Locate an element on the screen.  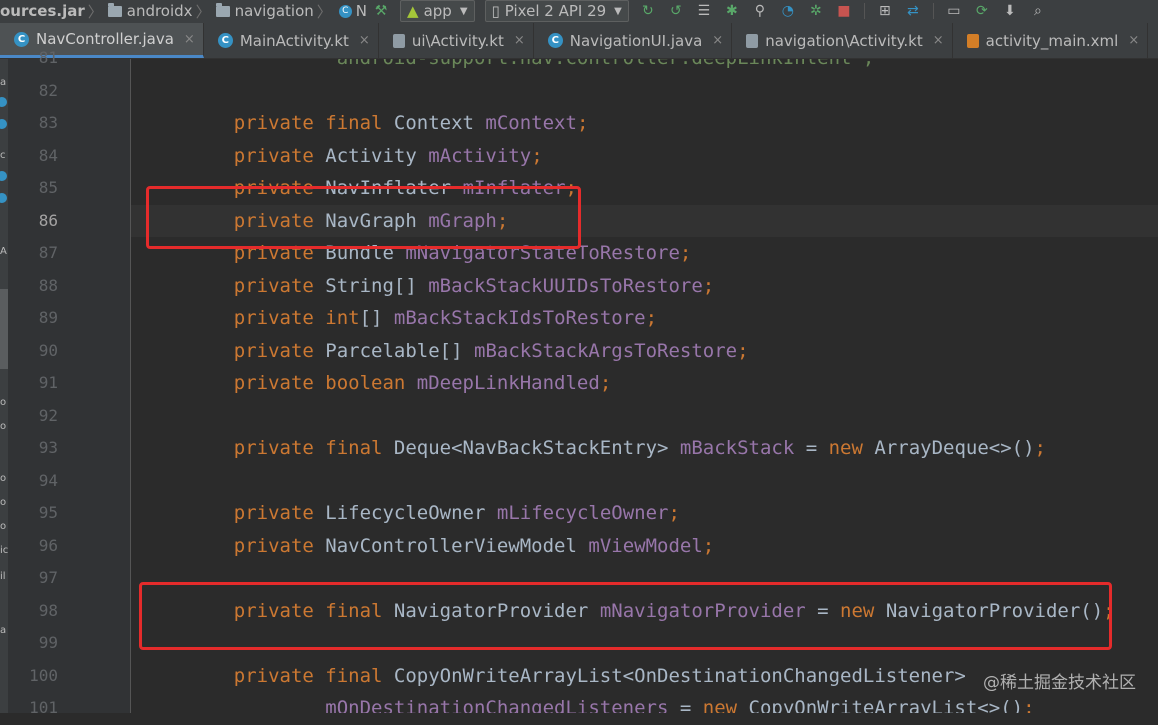
breadcrumb-item: C N is located at coordinates (351, 11).